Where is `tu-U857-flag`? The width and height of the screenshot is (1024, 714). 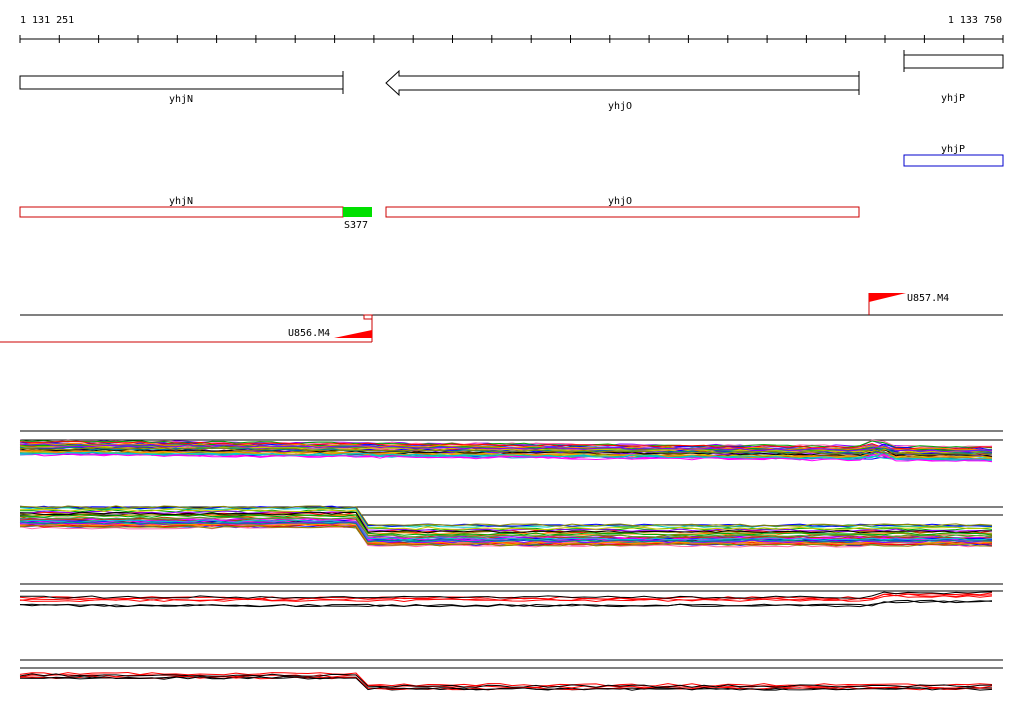 tu-U857-flag is located at coordinates (887, 297).